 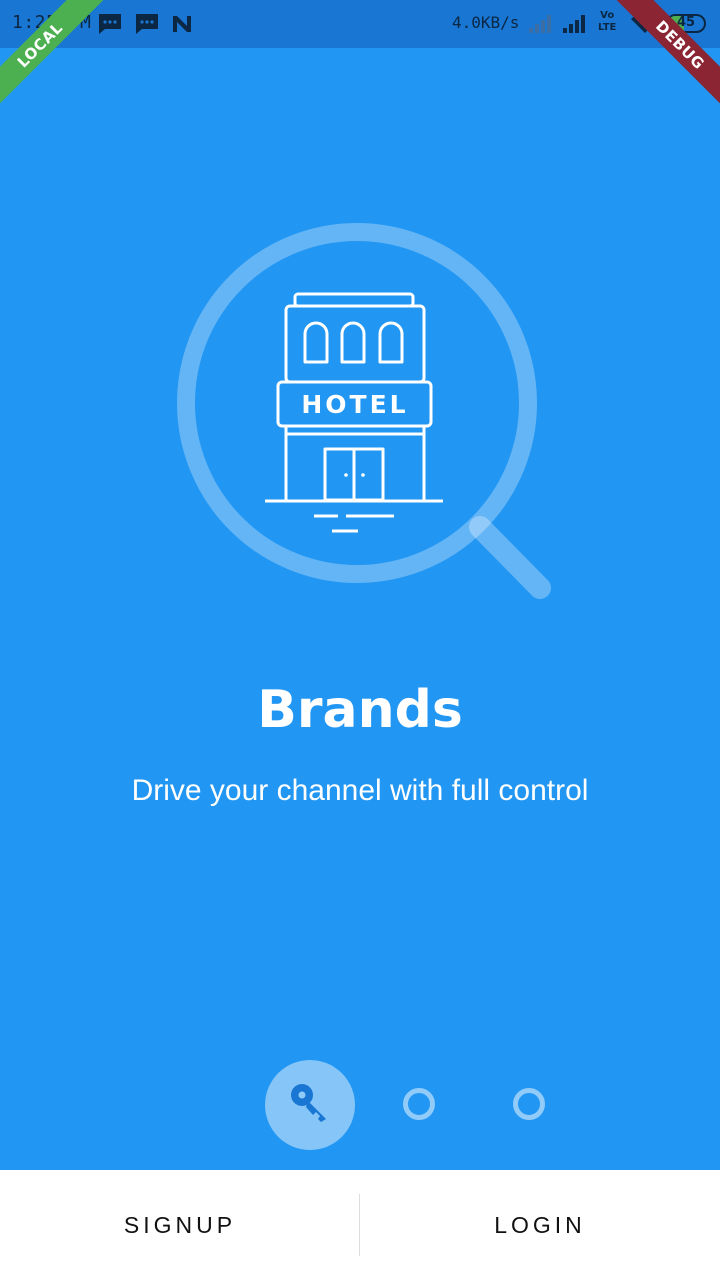 What do you see at coordinates (607, 21) in the screenshot?
I see `volte-indicator: Vo LTE` at bounding box center [607, 21].